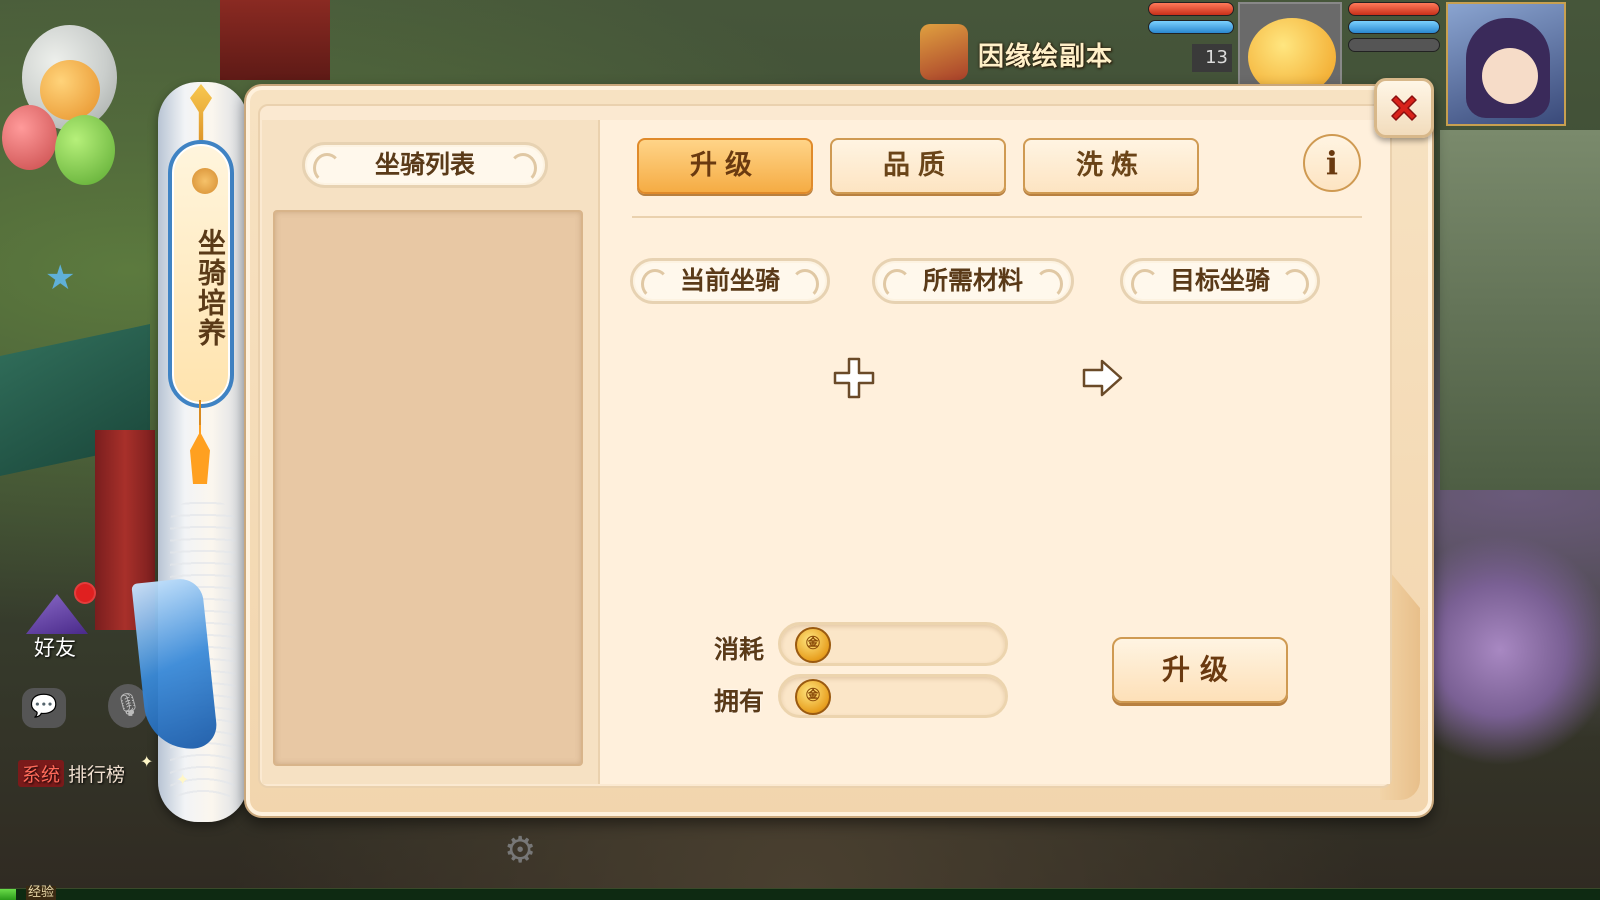 The height and width of the screenshot is (900, 1600). Describe the element at coordinates (918, 166) in the screenshot. I see `tab-quality: 品质` at that location.